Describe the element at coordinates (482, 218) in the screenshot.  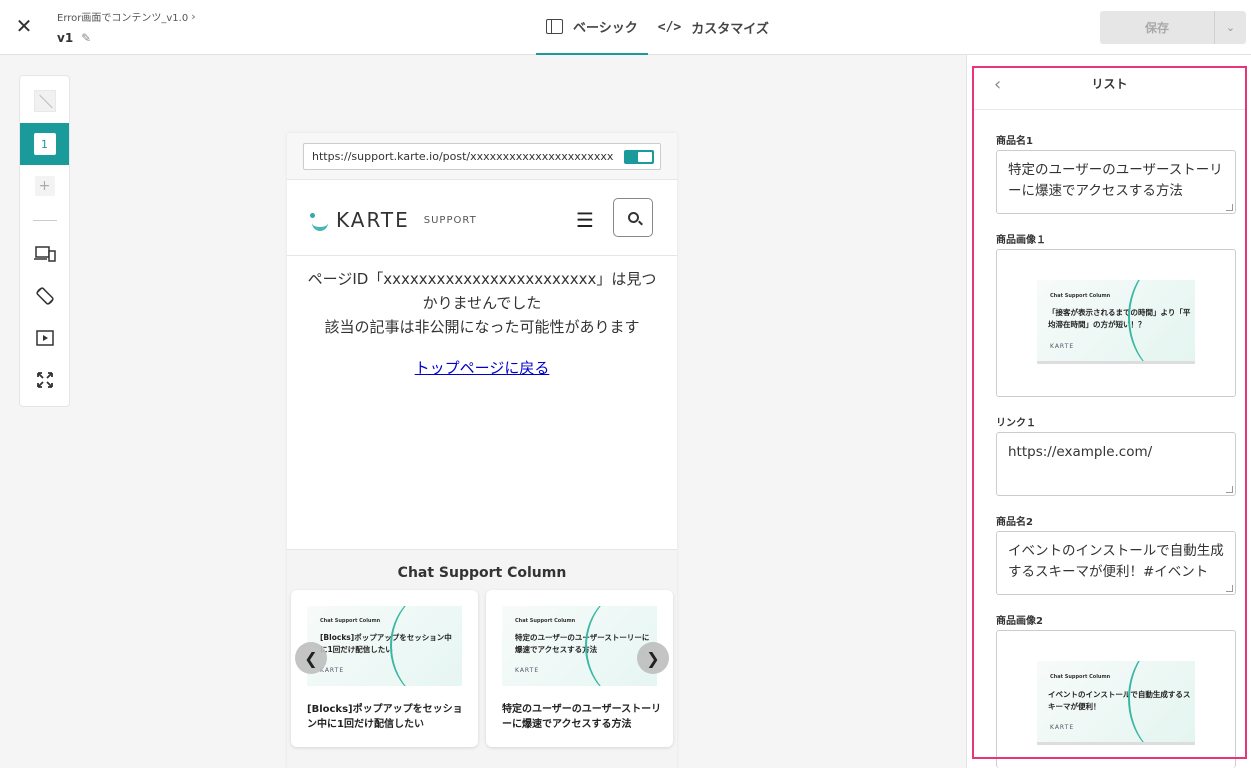
I see `site-header: KARTE SUPPORT ☰` at that location.